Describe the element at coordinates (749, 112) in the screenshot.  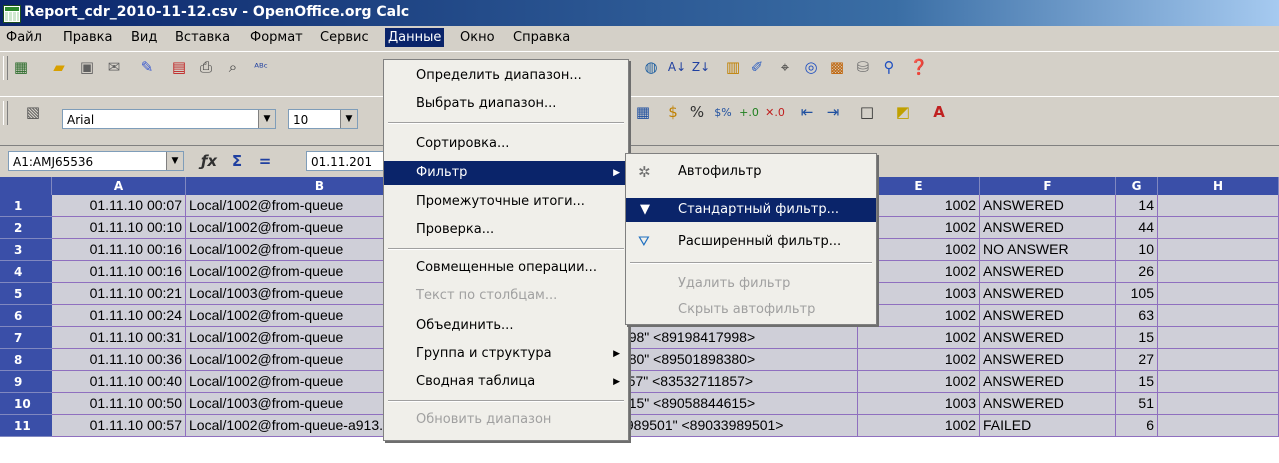
I see `add-decimal-icon: +.0` at that location.